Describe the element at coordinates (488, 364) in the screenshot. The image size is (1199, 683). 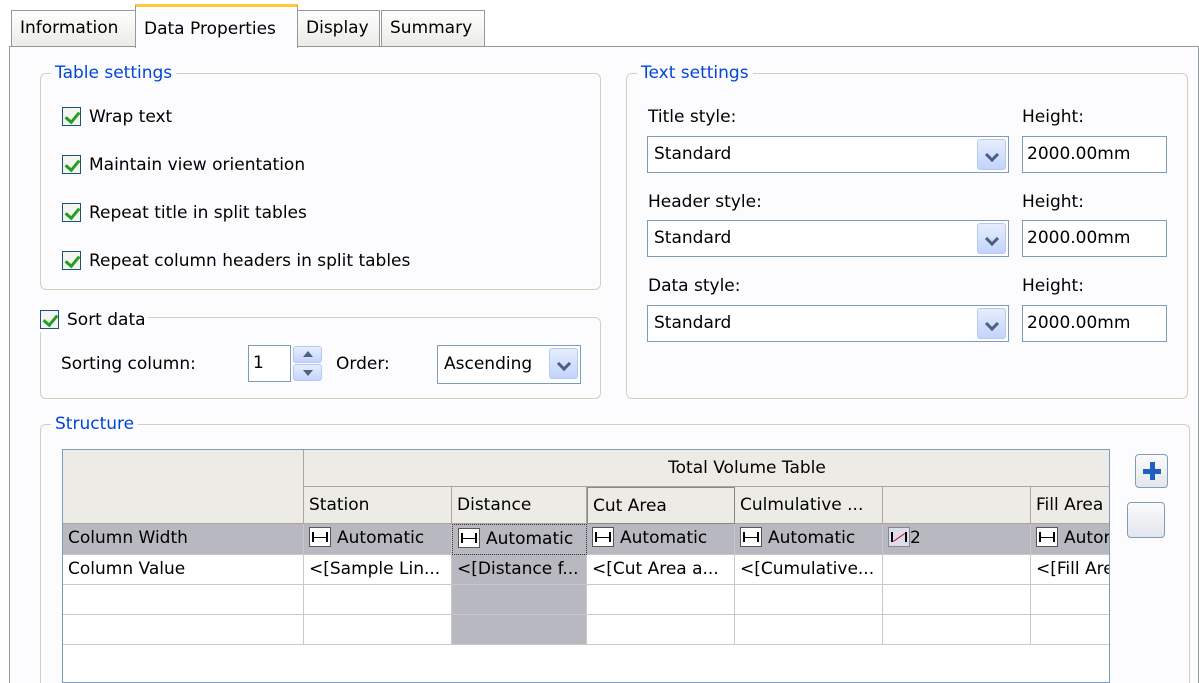
I see `order-value: Ascending` at that location.